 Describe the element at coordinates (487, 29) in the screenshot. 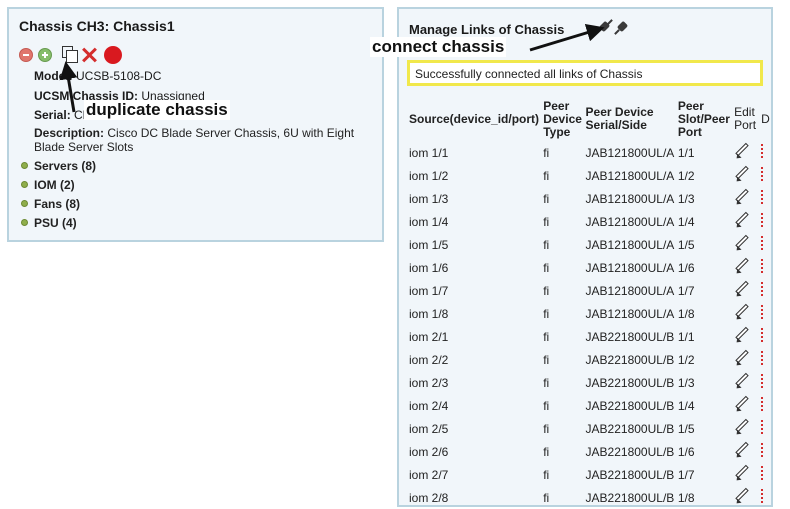

I see `manage-links-title: Manage Links of Chassis` at that location.